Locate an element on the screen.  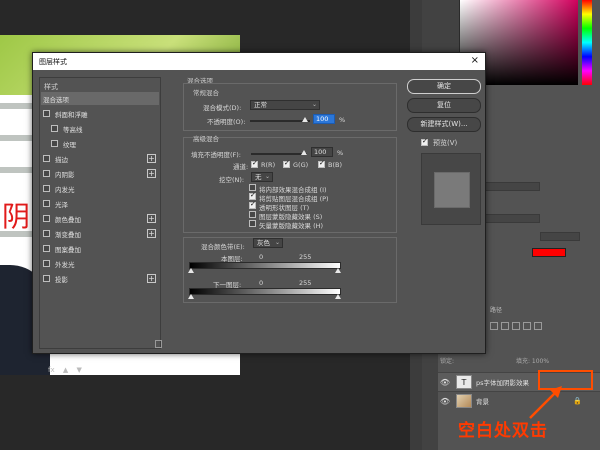
channel-r-label: R(R) is located at coordinates (268, 165).